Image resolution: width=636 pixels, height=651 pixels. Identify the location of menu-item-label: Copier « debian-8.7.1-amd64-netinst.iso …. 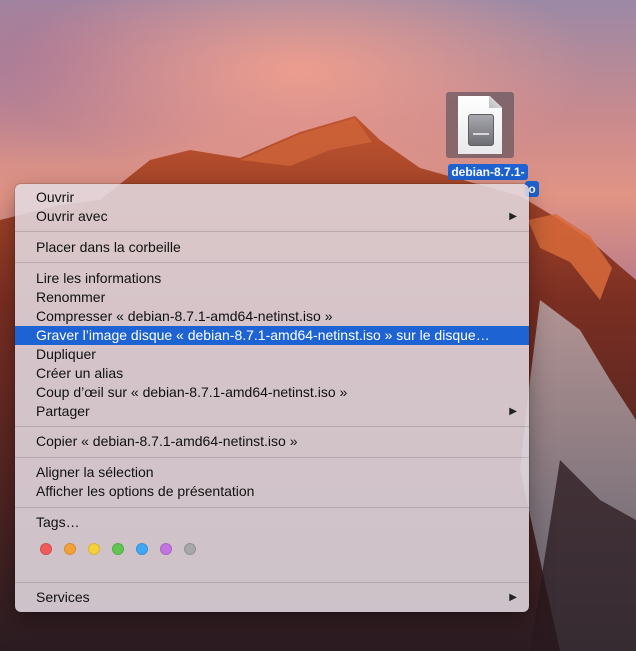
(167, 441).